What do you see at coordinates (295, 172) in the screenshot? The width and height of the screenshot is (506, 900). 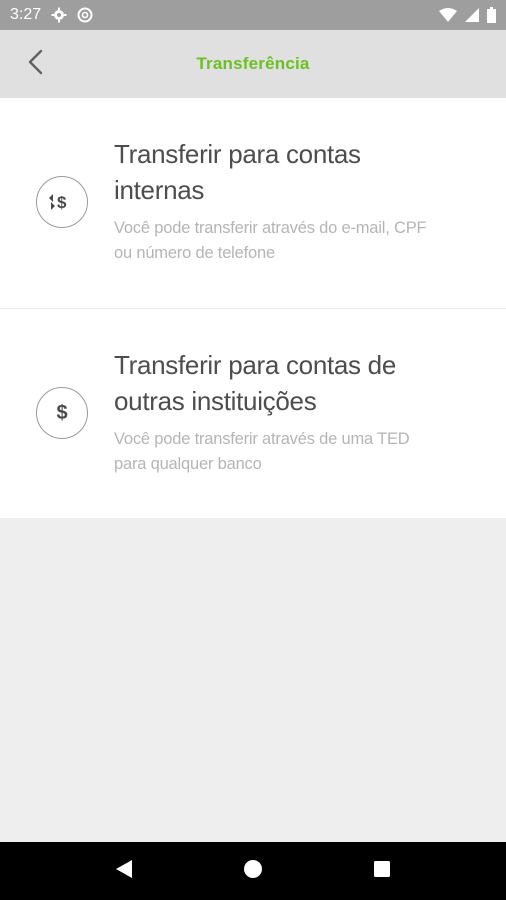 I see `option-title: Transferir para contas internas` at bounding box center [295, 172].